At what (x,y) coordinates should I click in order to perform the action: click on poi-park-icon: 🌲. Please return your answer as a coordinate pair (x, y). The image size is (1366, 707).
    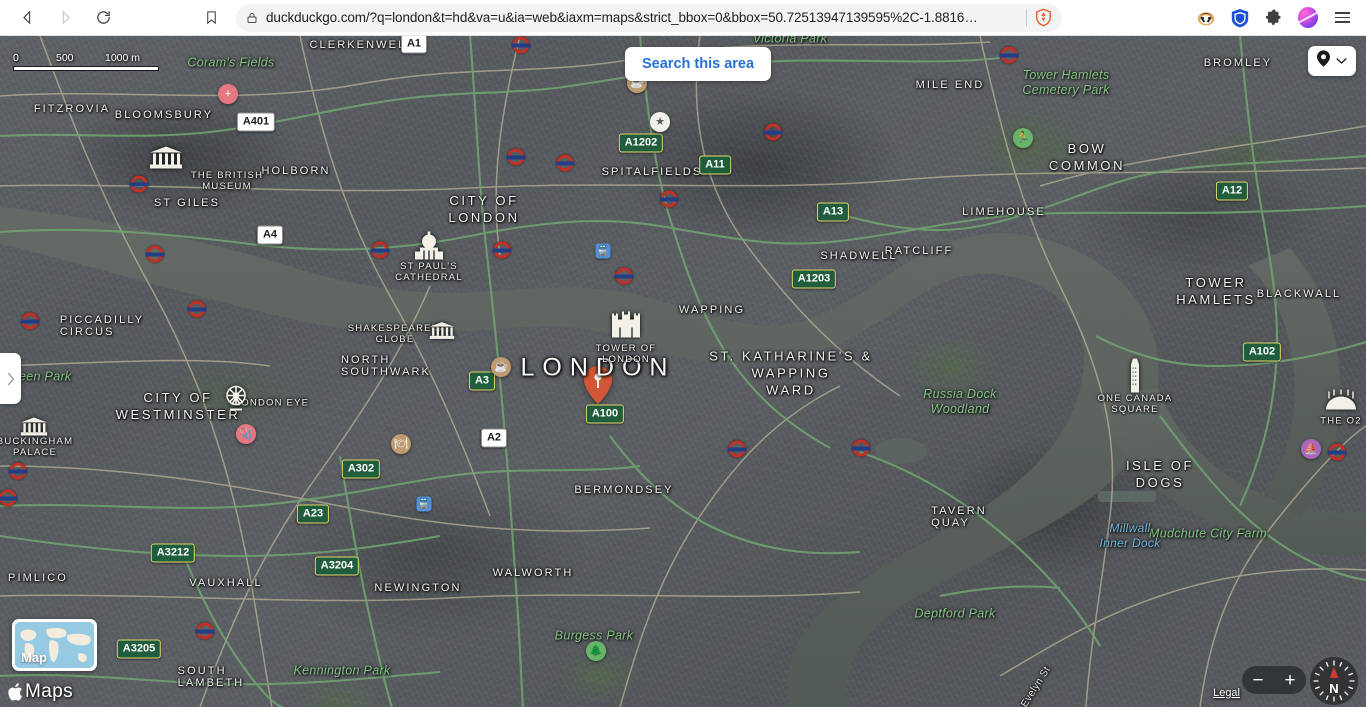
    Looking at the image, I should click on (596, 651).